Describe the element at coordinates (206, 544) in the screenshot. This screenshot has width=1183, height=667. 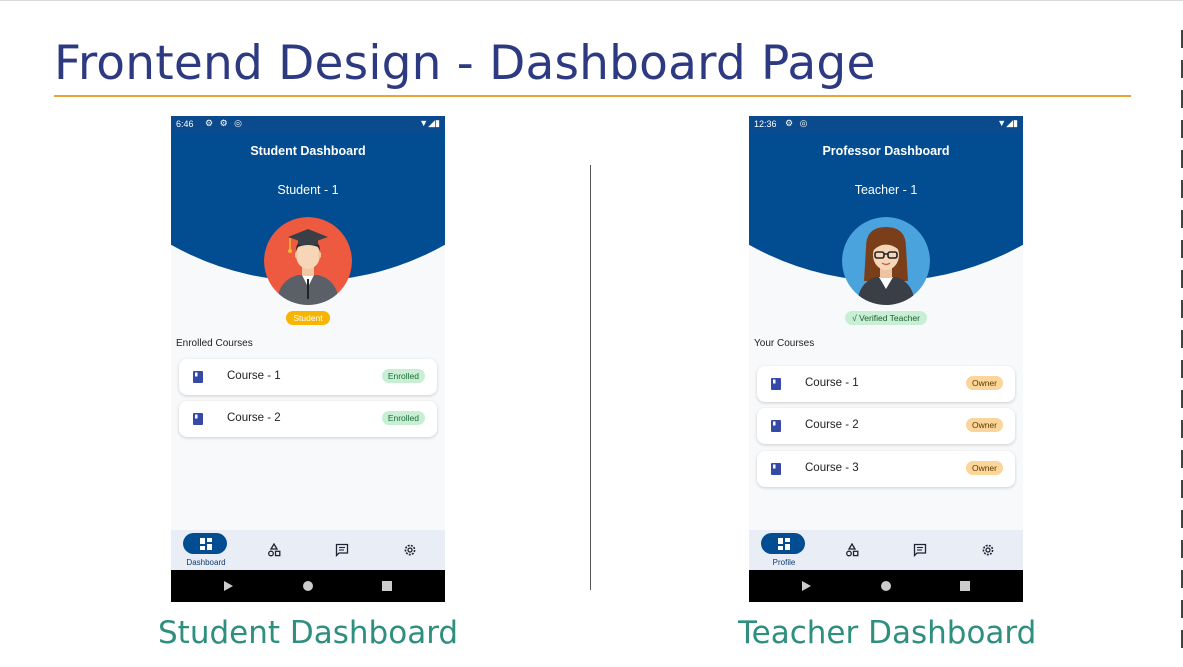
I see `dashboard-icon` at that location.